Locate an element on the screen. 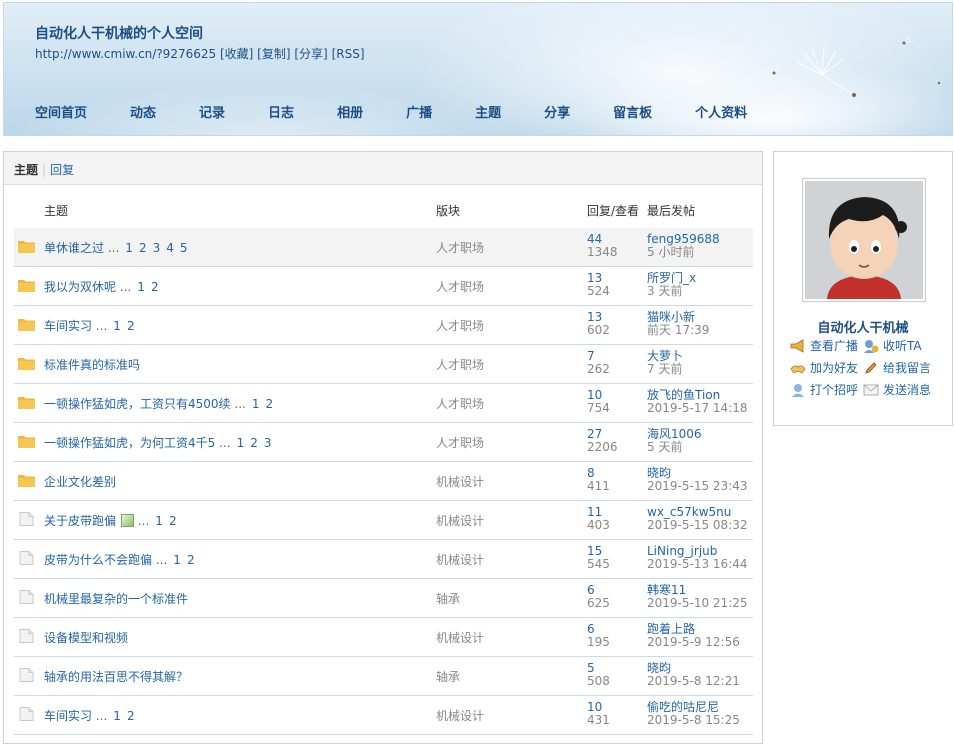 The width and height of the screenshot is (954, 749). nav-feed: 动态 is located at coordinates (143, 111).